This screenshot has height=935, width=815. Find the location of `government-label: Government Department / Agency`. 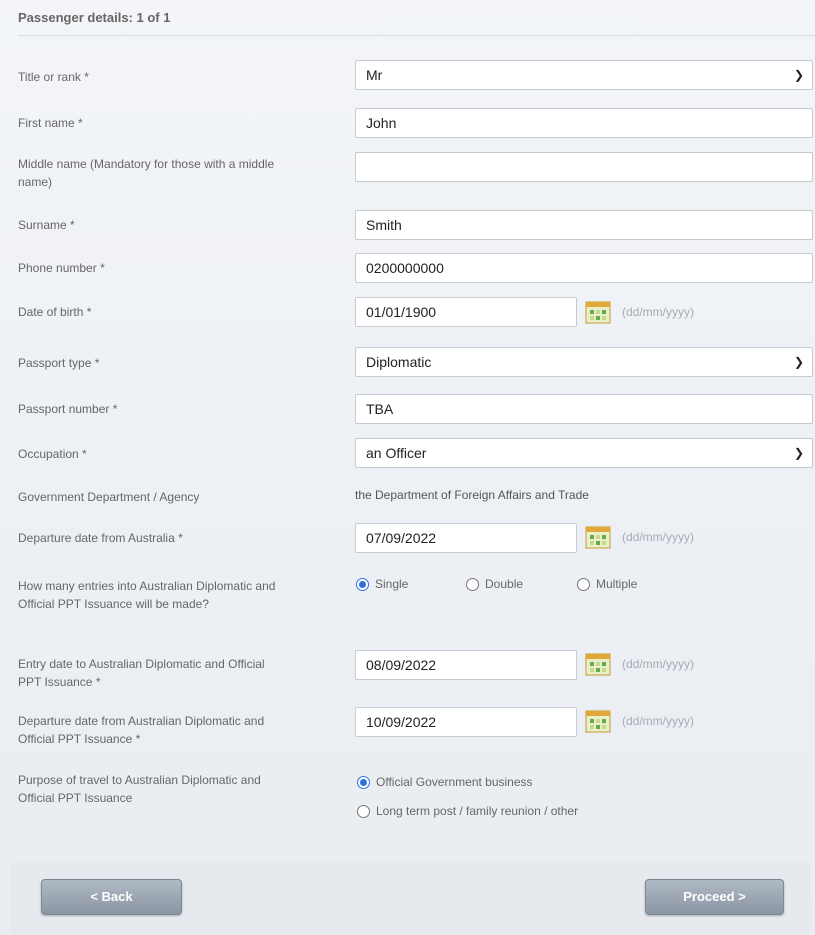

government-label: Government Department / Agency is located at coordinates (109, 497).